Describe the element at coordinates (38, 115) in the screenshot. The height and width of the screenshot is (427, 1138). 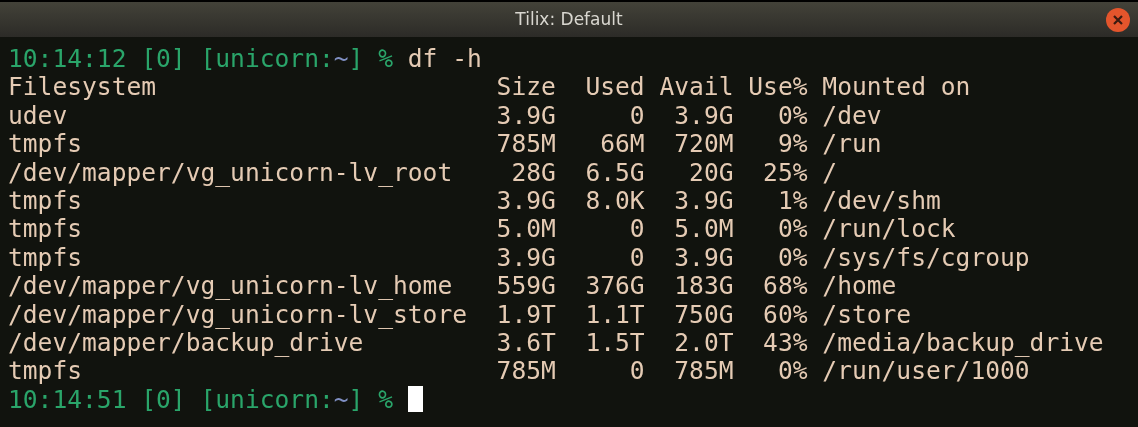
I see `table-cell: udev` at that location.